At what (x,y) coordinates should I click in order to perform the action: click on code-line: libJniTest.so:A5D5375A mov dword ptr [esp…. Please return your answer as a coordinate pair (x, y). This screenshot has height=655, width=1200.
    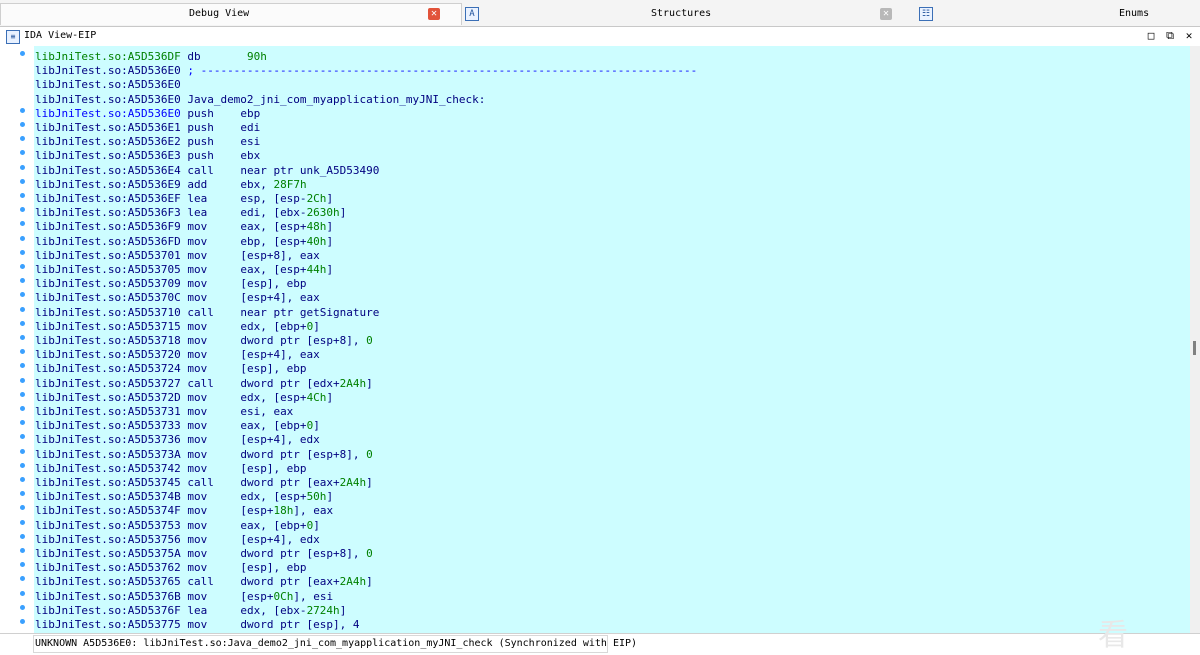
    Looking at the image, I should click on (204, 554).